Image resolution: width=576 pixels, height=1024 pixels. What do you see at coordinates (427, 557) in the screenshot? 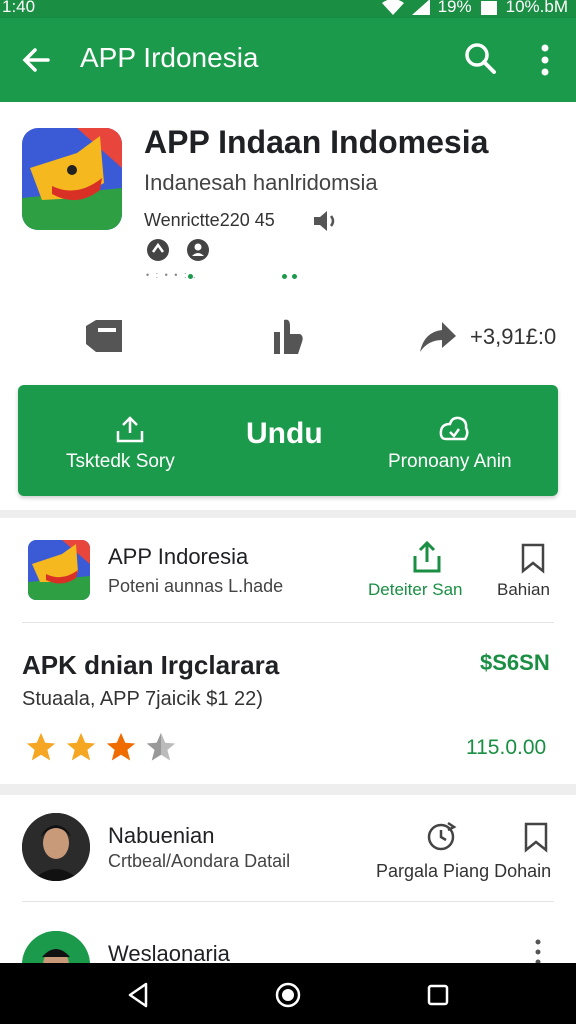
I see `share-icon` at bounding box center [427, 557].